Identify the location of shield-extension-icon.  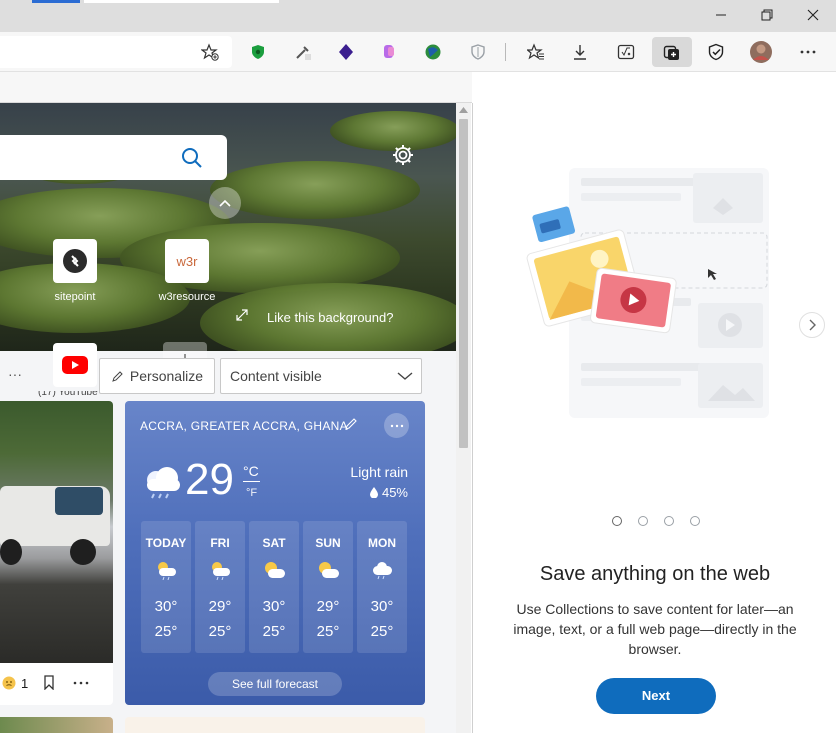
(258, 52).